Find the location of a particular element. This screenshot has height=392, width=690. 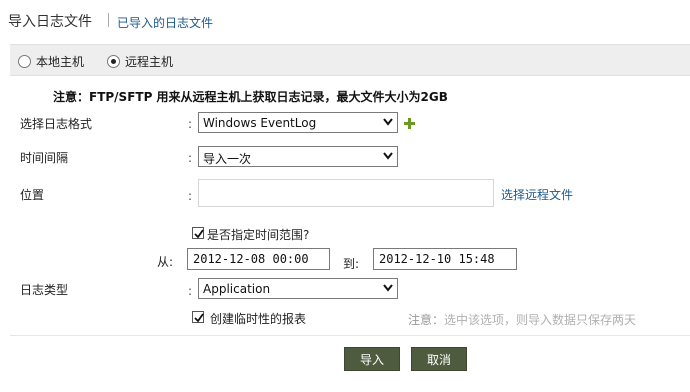

interval-value: 导入一次 is located at coordinates (227, 159).